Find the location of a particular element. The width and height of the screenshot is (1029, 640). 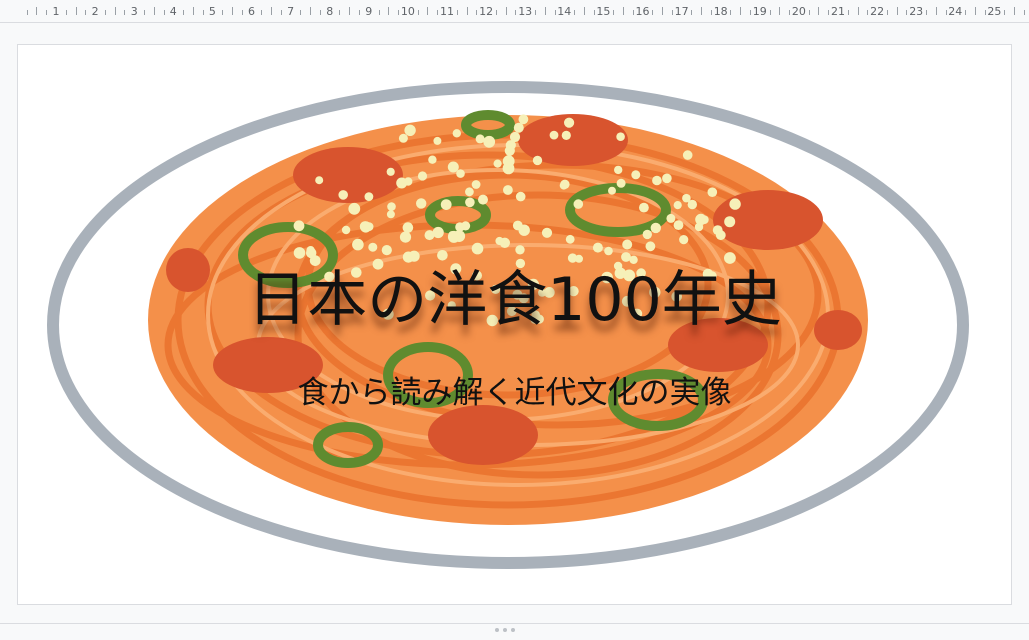

ruler-number: 17 is located at coordinates (681, 11).